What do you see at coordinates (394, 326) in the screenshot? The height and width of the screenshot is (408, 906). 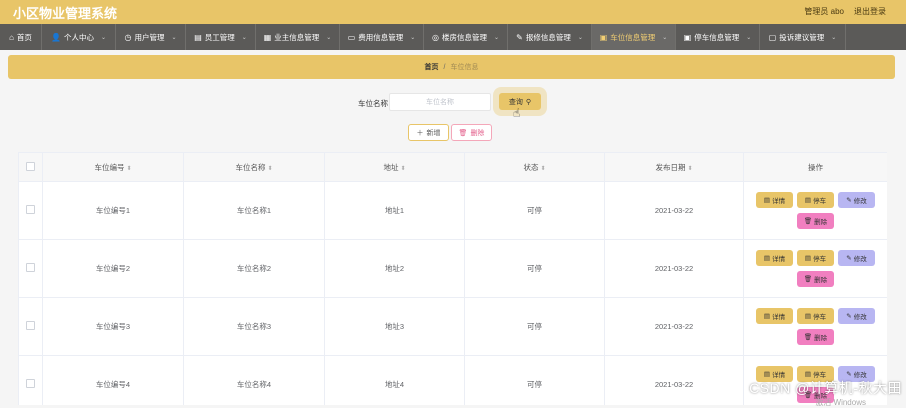 I see `cell-address: 地址3` at bounding box center [394, 326].